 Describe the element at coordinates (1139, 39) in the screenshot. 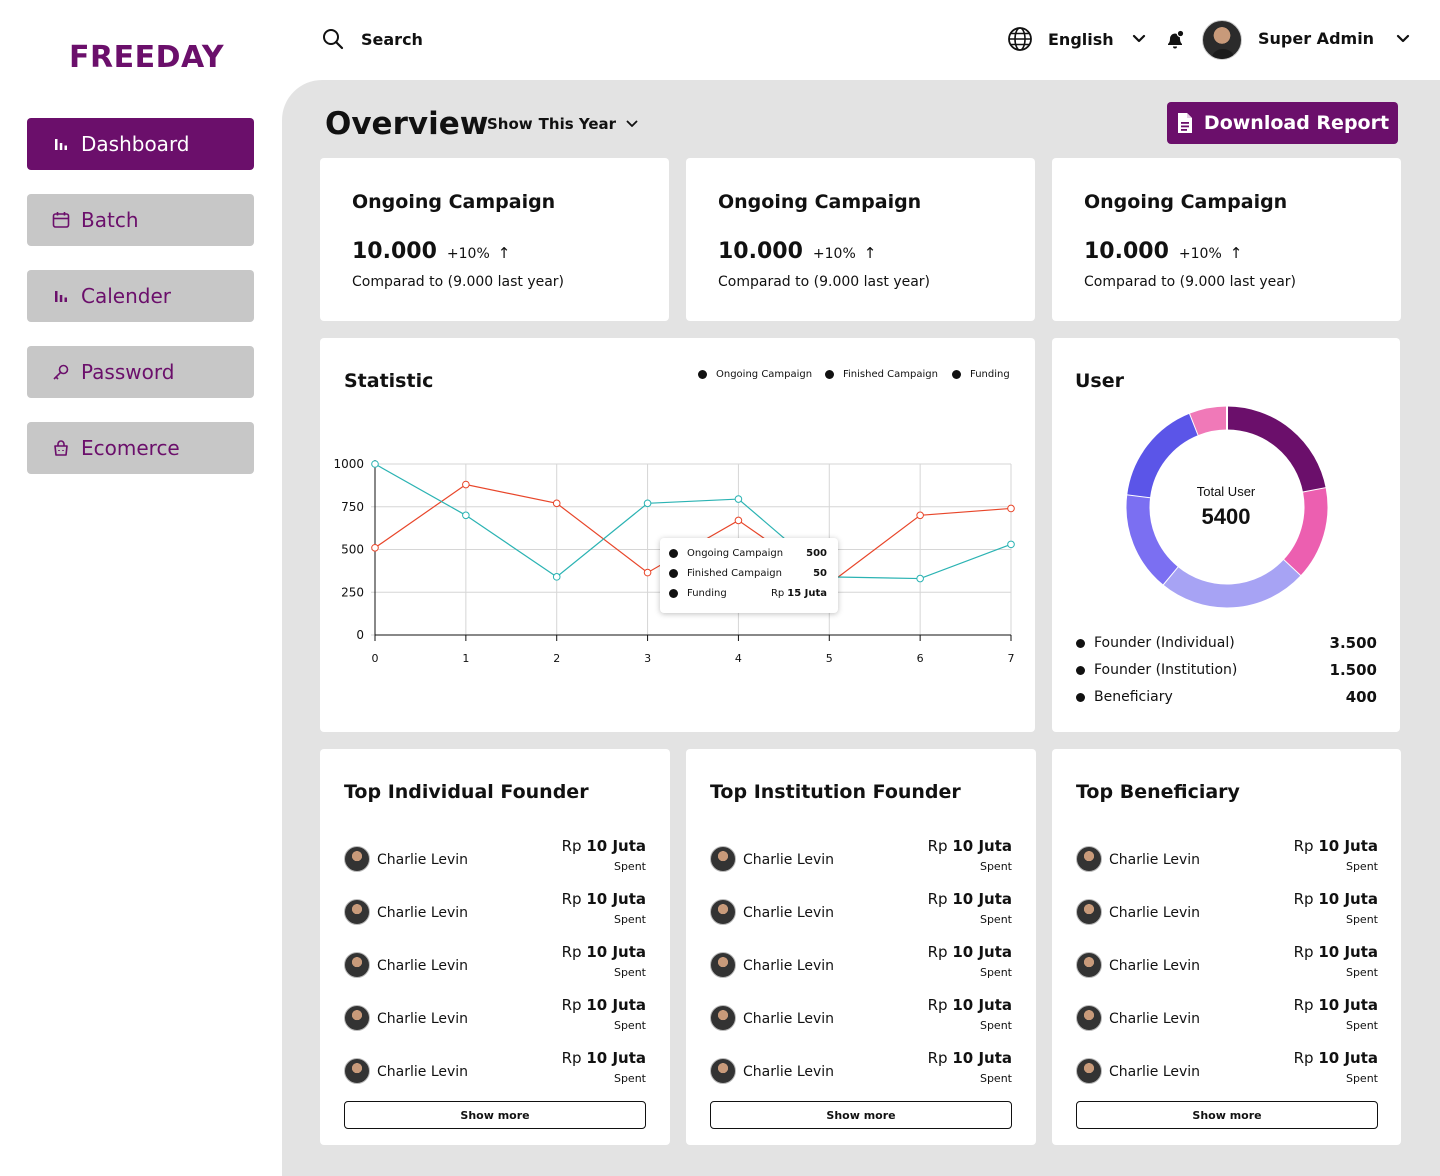

I see `chevron-down-icon` at that location.